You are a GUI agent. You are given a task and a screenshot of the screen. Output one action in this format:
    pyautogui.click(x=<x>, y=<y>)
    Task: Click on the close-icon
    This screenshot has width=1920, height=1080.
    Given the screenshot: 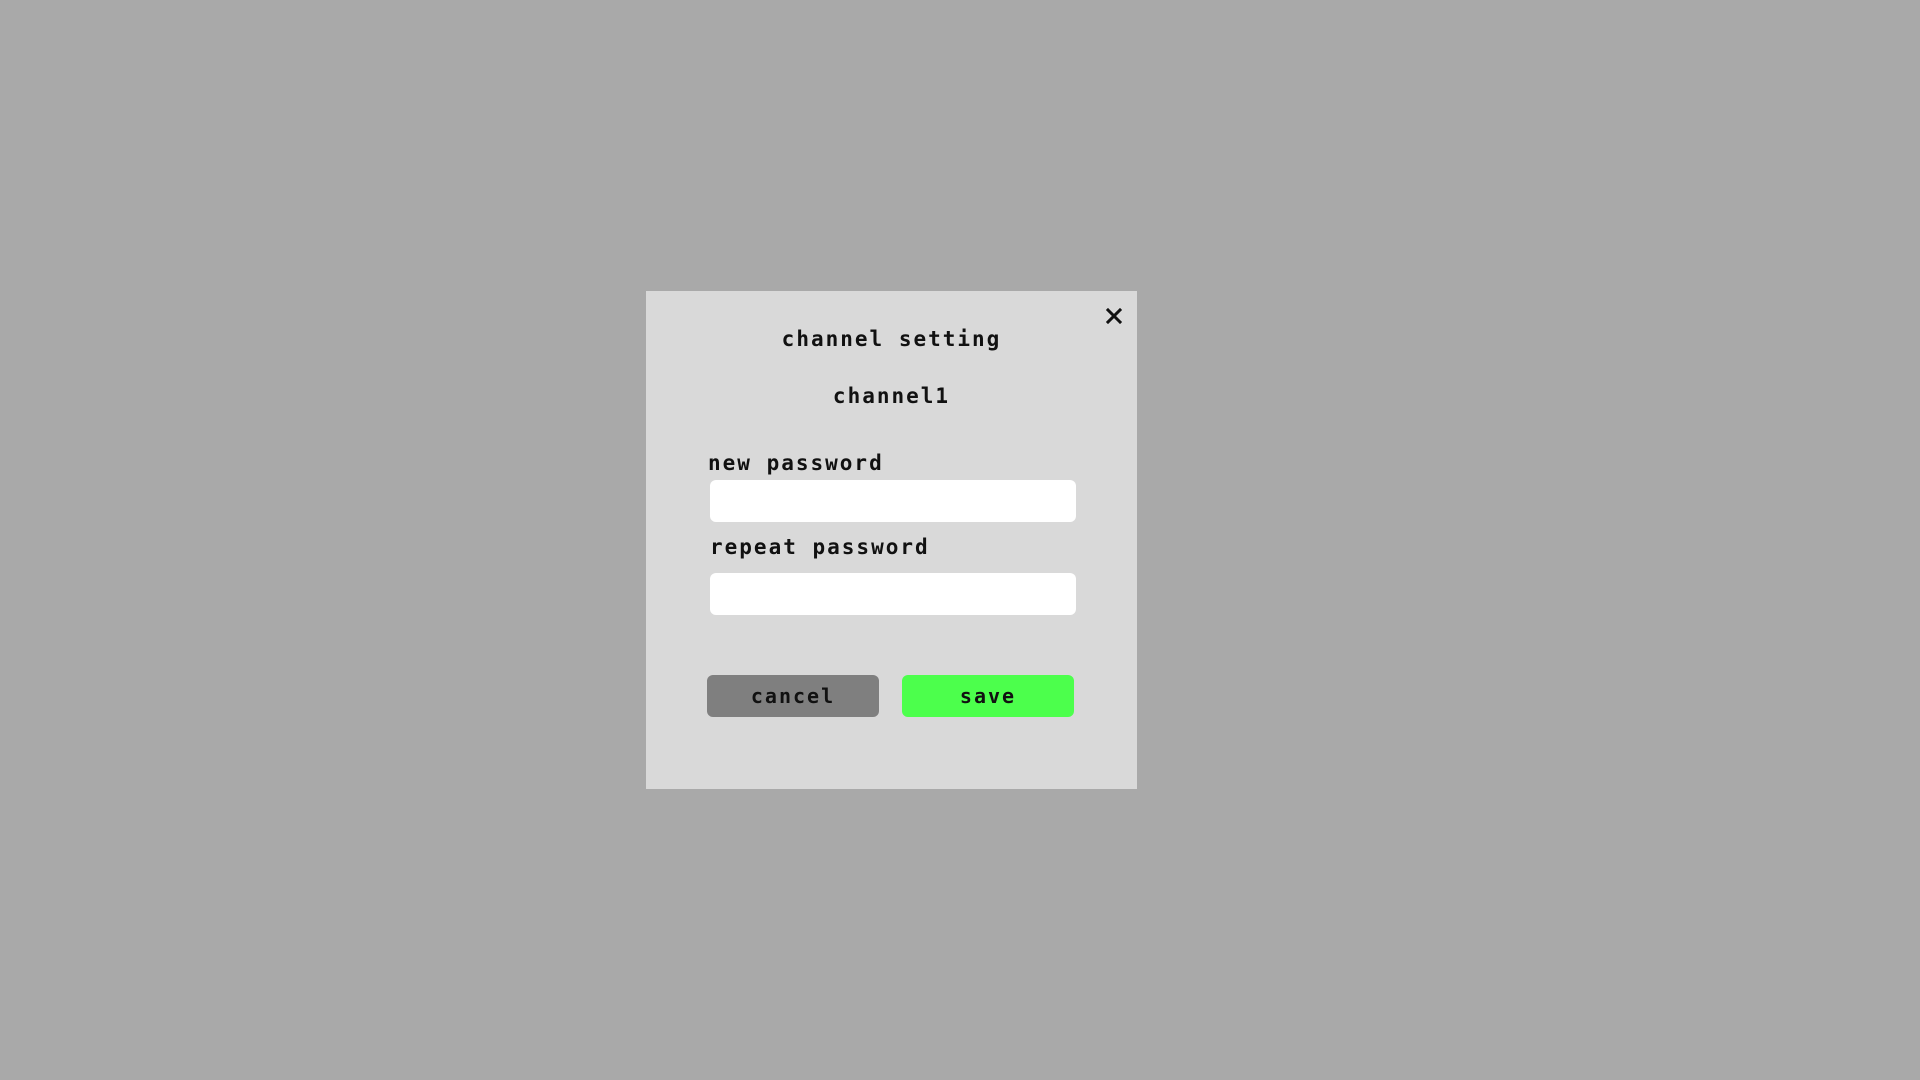 What is the action you would take?
    pyautogui.click(x=1114, y=316)
    